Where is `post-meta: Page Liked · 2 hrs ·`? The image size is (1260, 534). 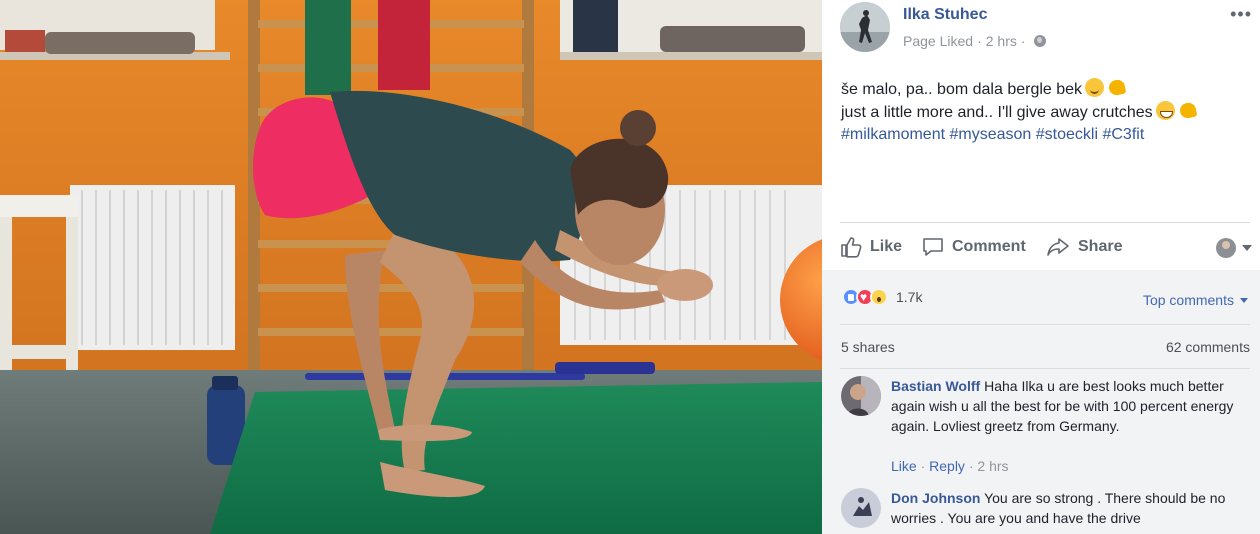 post-meta: Page Liked · 2 hrs · is located at coordinates (974, 41).